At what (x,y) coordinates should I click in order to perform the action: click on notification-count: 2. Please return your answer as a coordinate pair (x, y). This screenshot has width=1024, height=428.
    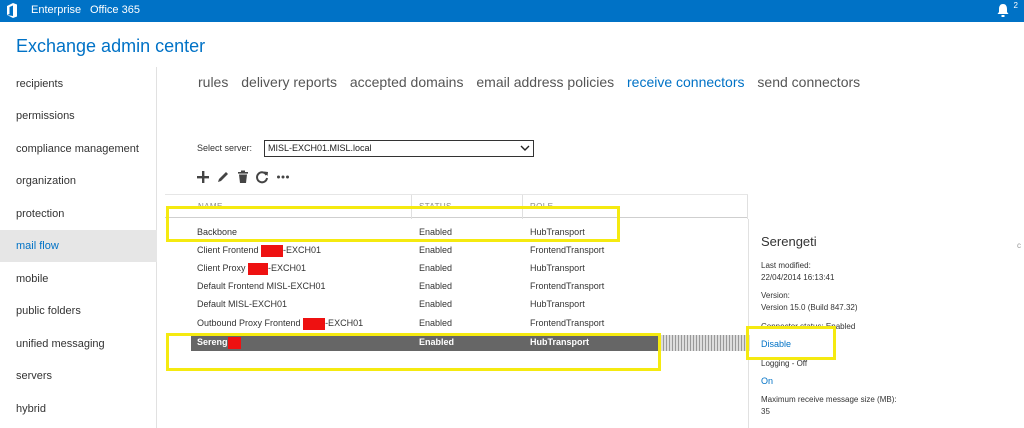
    Looking at the image, I should click on (1015, 5).